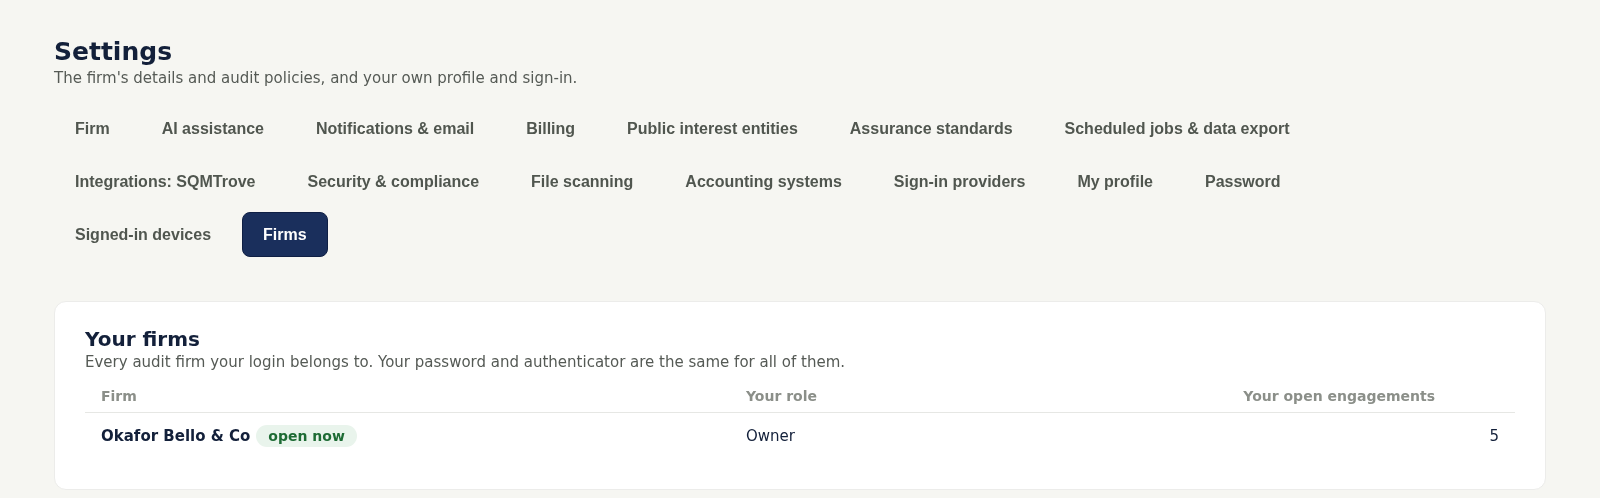 The image size is (1600, 498). Describe the element at coordinates (176, 436) in the screenshot. I see `firm-name: Okafor Bello & Co` at that location.